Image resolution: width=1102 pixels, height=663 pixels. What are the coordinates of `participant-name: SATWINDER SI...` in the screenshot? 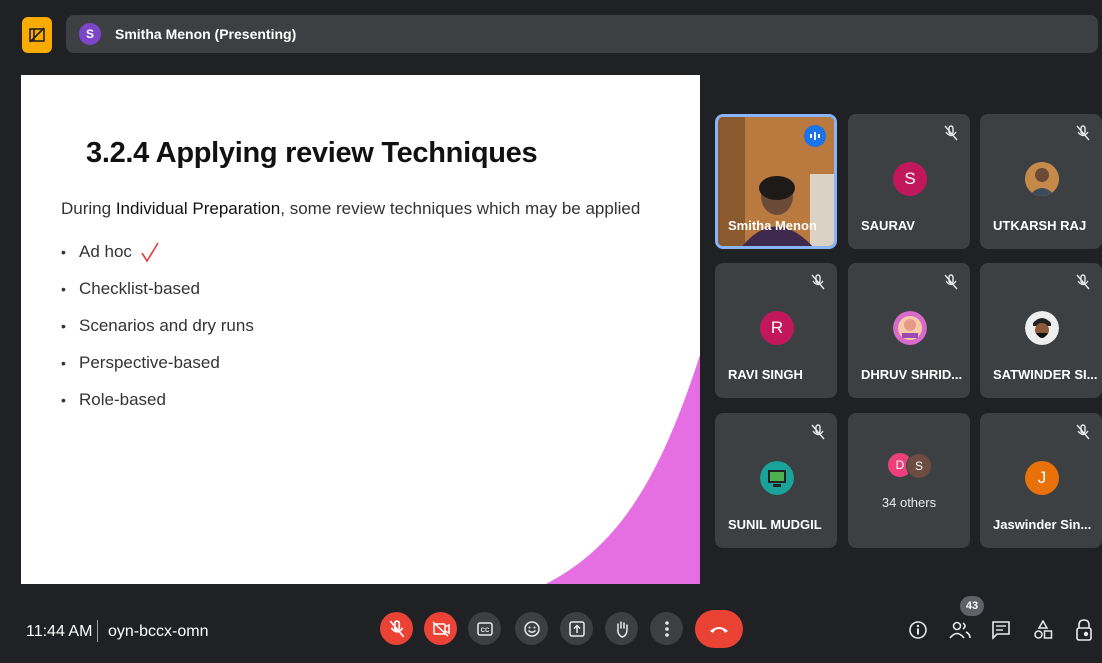 It's located at (1045, 374).